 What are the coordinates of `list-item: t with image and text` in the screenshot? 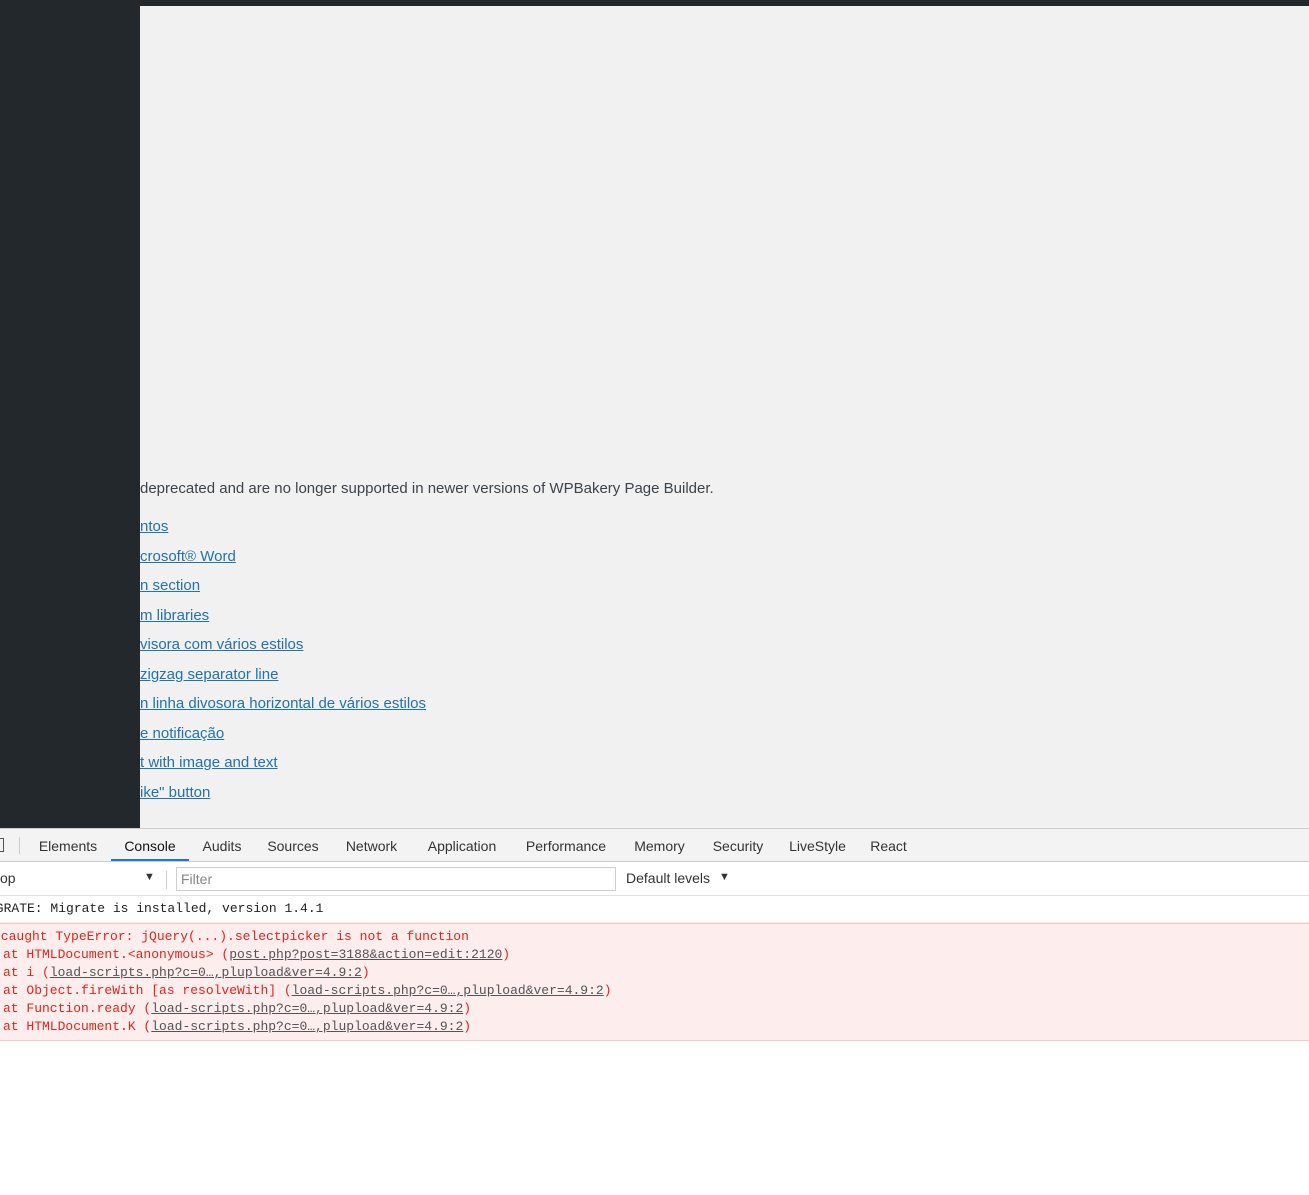 It's located at (283, 769).